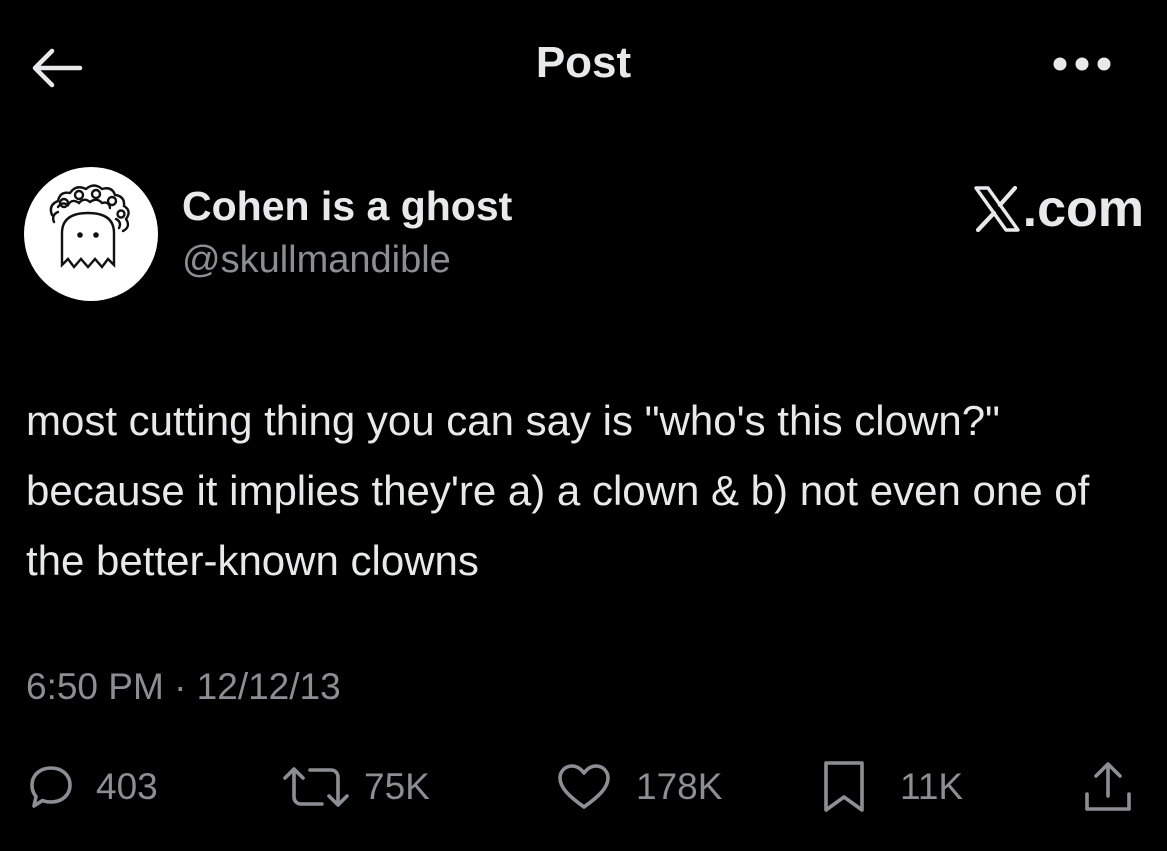 This screenshot has width=1167, height=851. I want to click on bookmark-icon, so click(844, 786).